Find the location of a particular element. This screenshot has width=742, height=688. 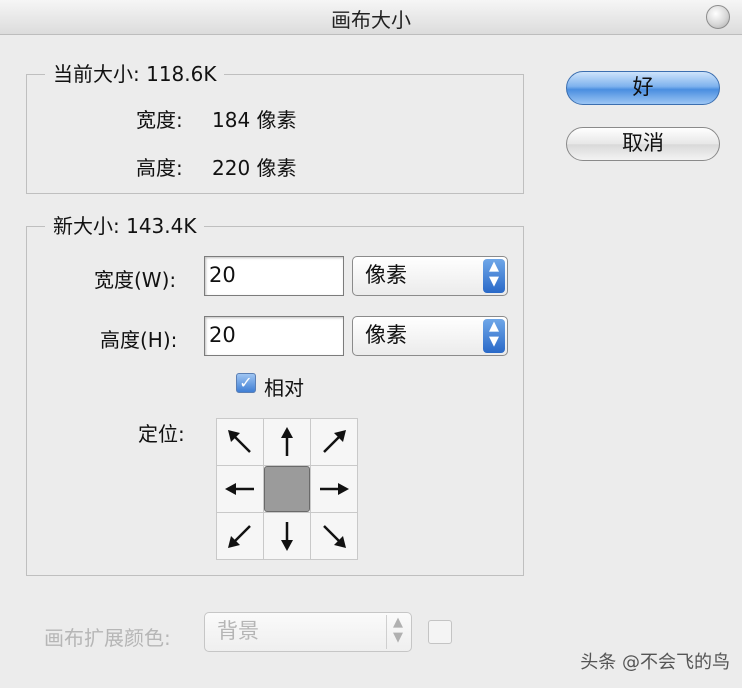

current-width-label: 宽度: is located at coordinates (159, 120).